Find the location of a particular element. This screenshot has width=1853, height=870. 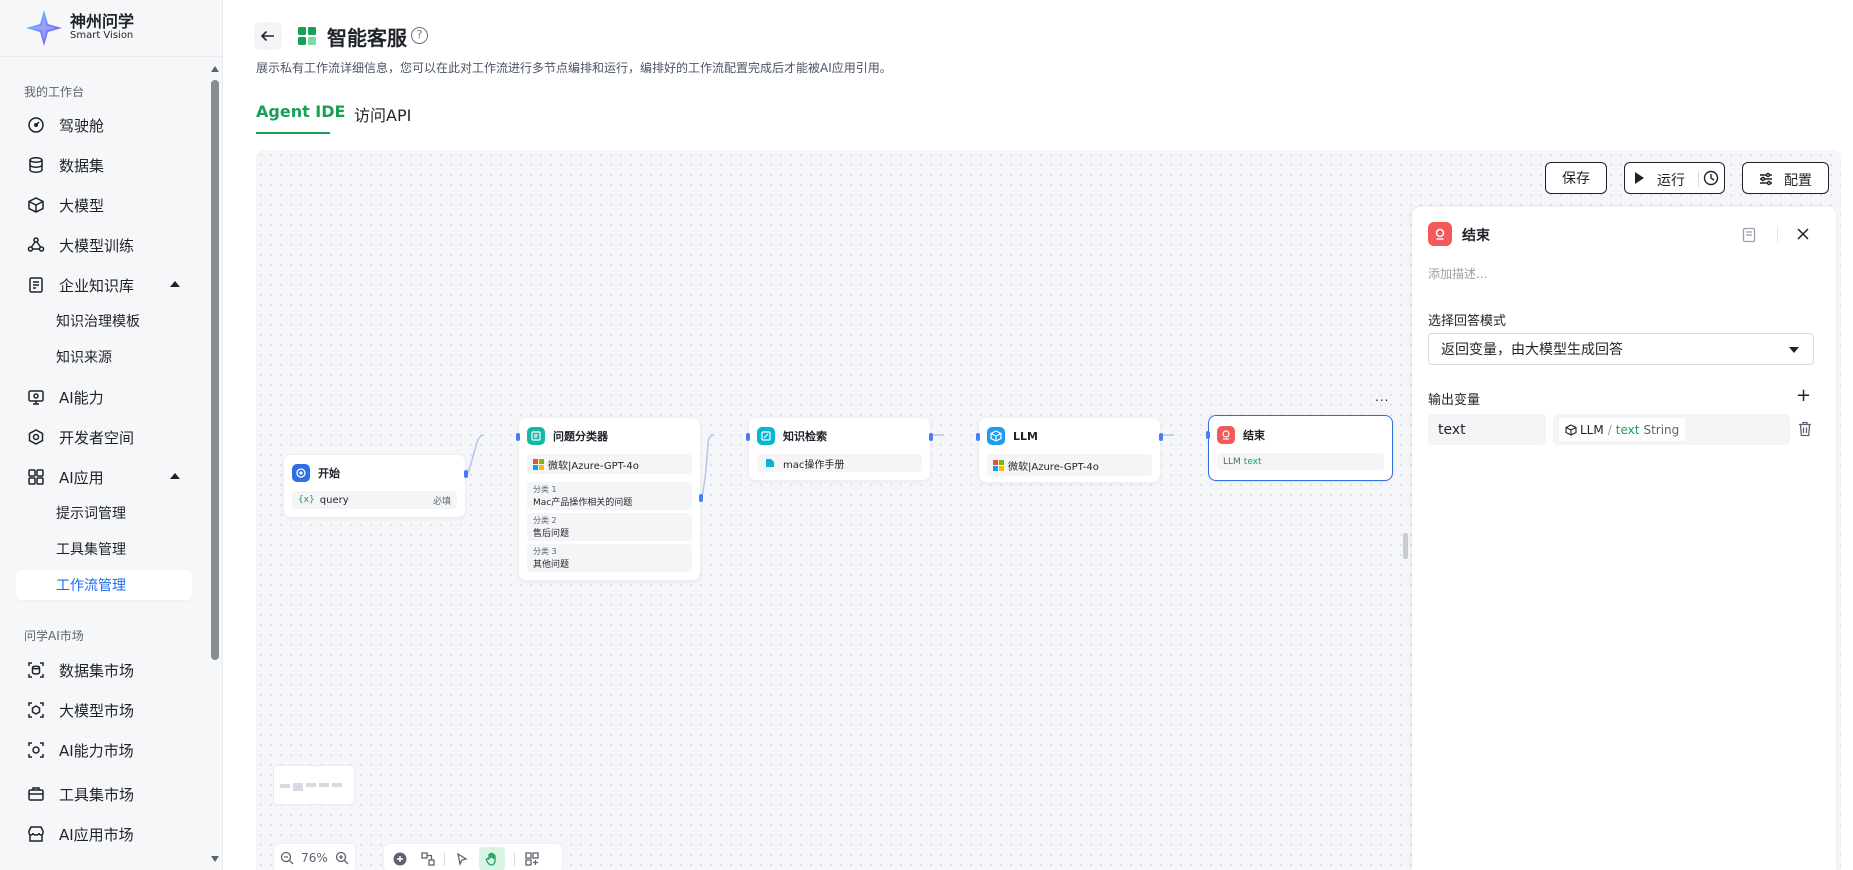

tab-api: 访问API is located at coordinates (382, 114).